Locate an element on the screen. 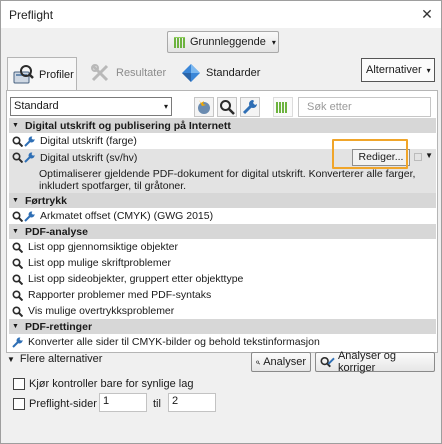 The image size is (442, 444). fixup-button is located at coordinates (250, 107).